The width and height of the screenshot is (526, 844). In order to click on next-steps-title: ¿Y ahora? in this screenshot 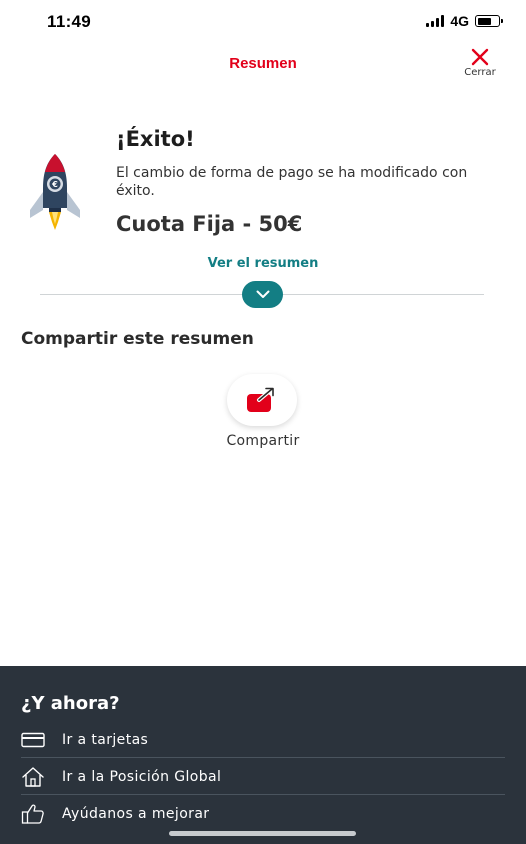, I will do `click(70, 703)`.